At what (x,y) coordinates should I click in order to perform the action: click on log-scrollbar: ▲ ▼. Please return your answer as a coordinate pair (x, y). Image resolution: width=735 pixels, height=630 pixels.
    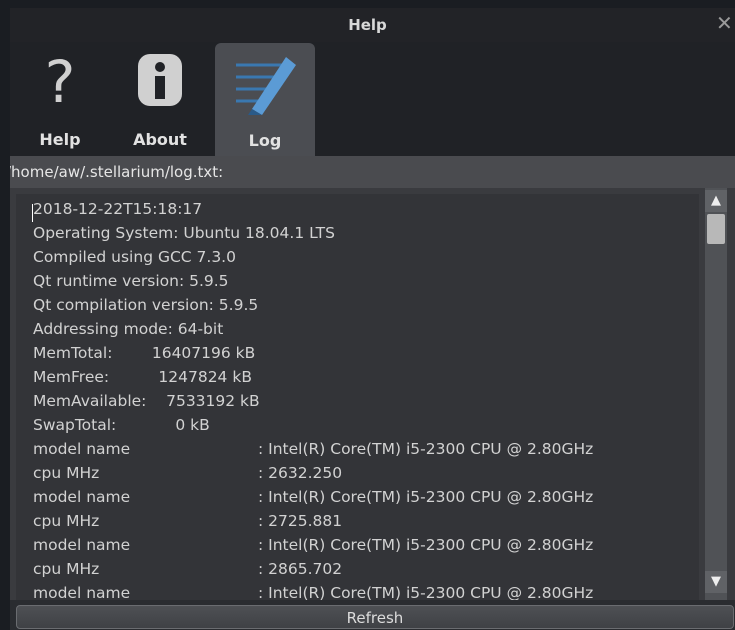
    Looking at the image, I should click on (716, 394).